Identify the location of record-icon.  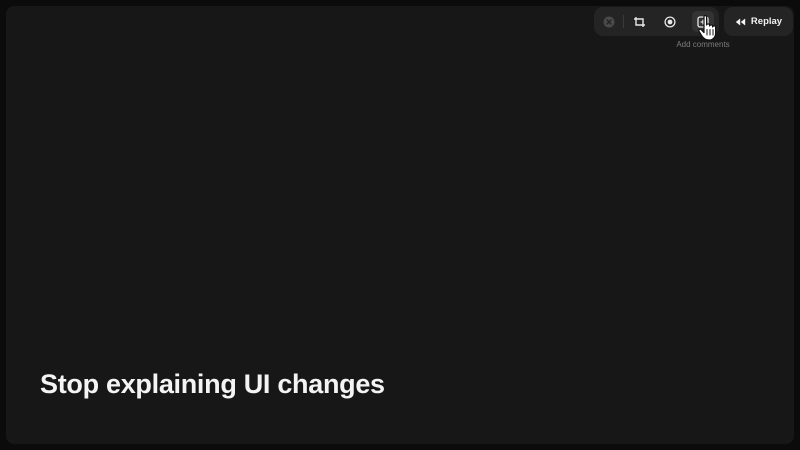
(670, 21).